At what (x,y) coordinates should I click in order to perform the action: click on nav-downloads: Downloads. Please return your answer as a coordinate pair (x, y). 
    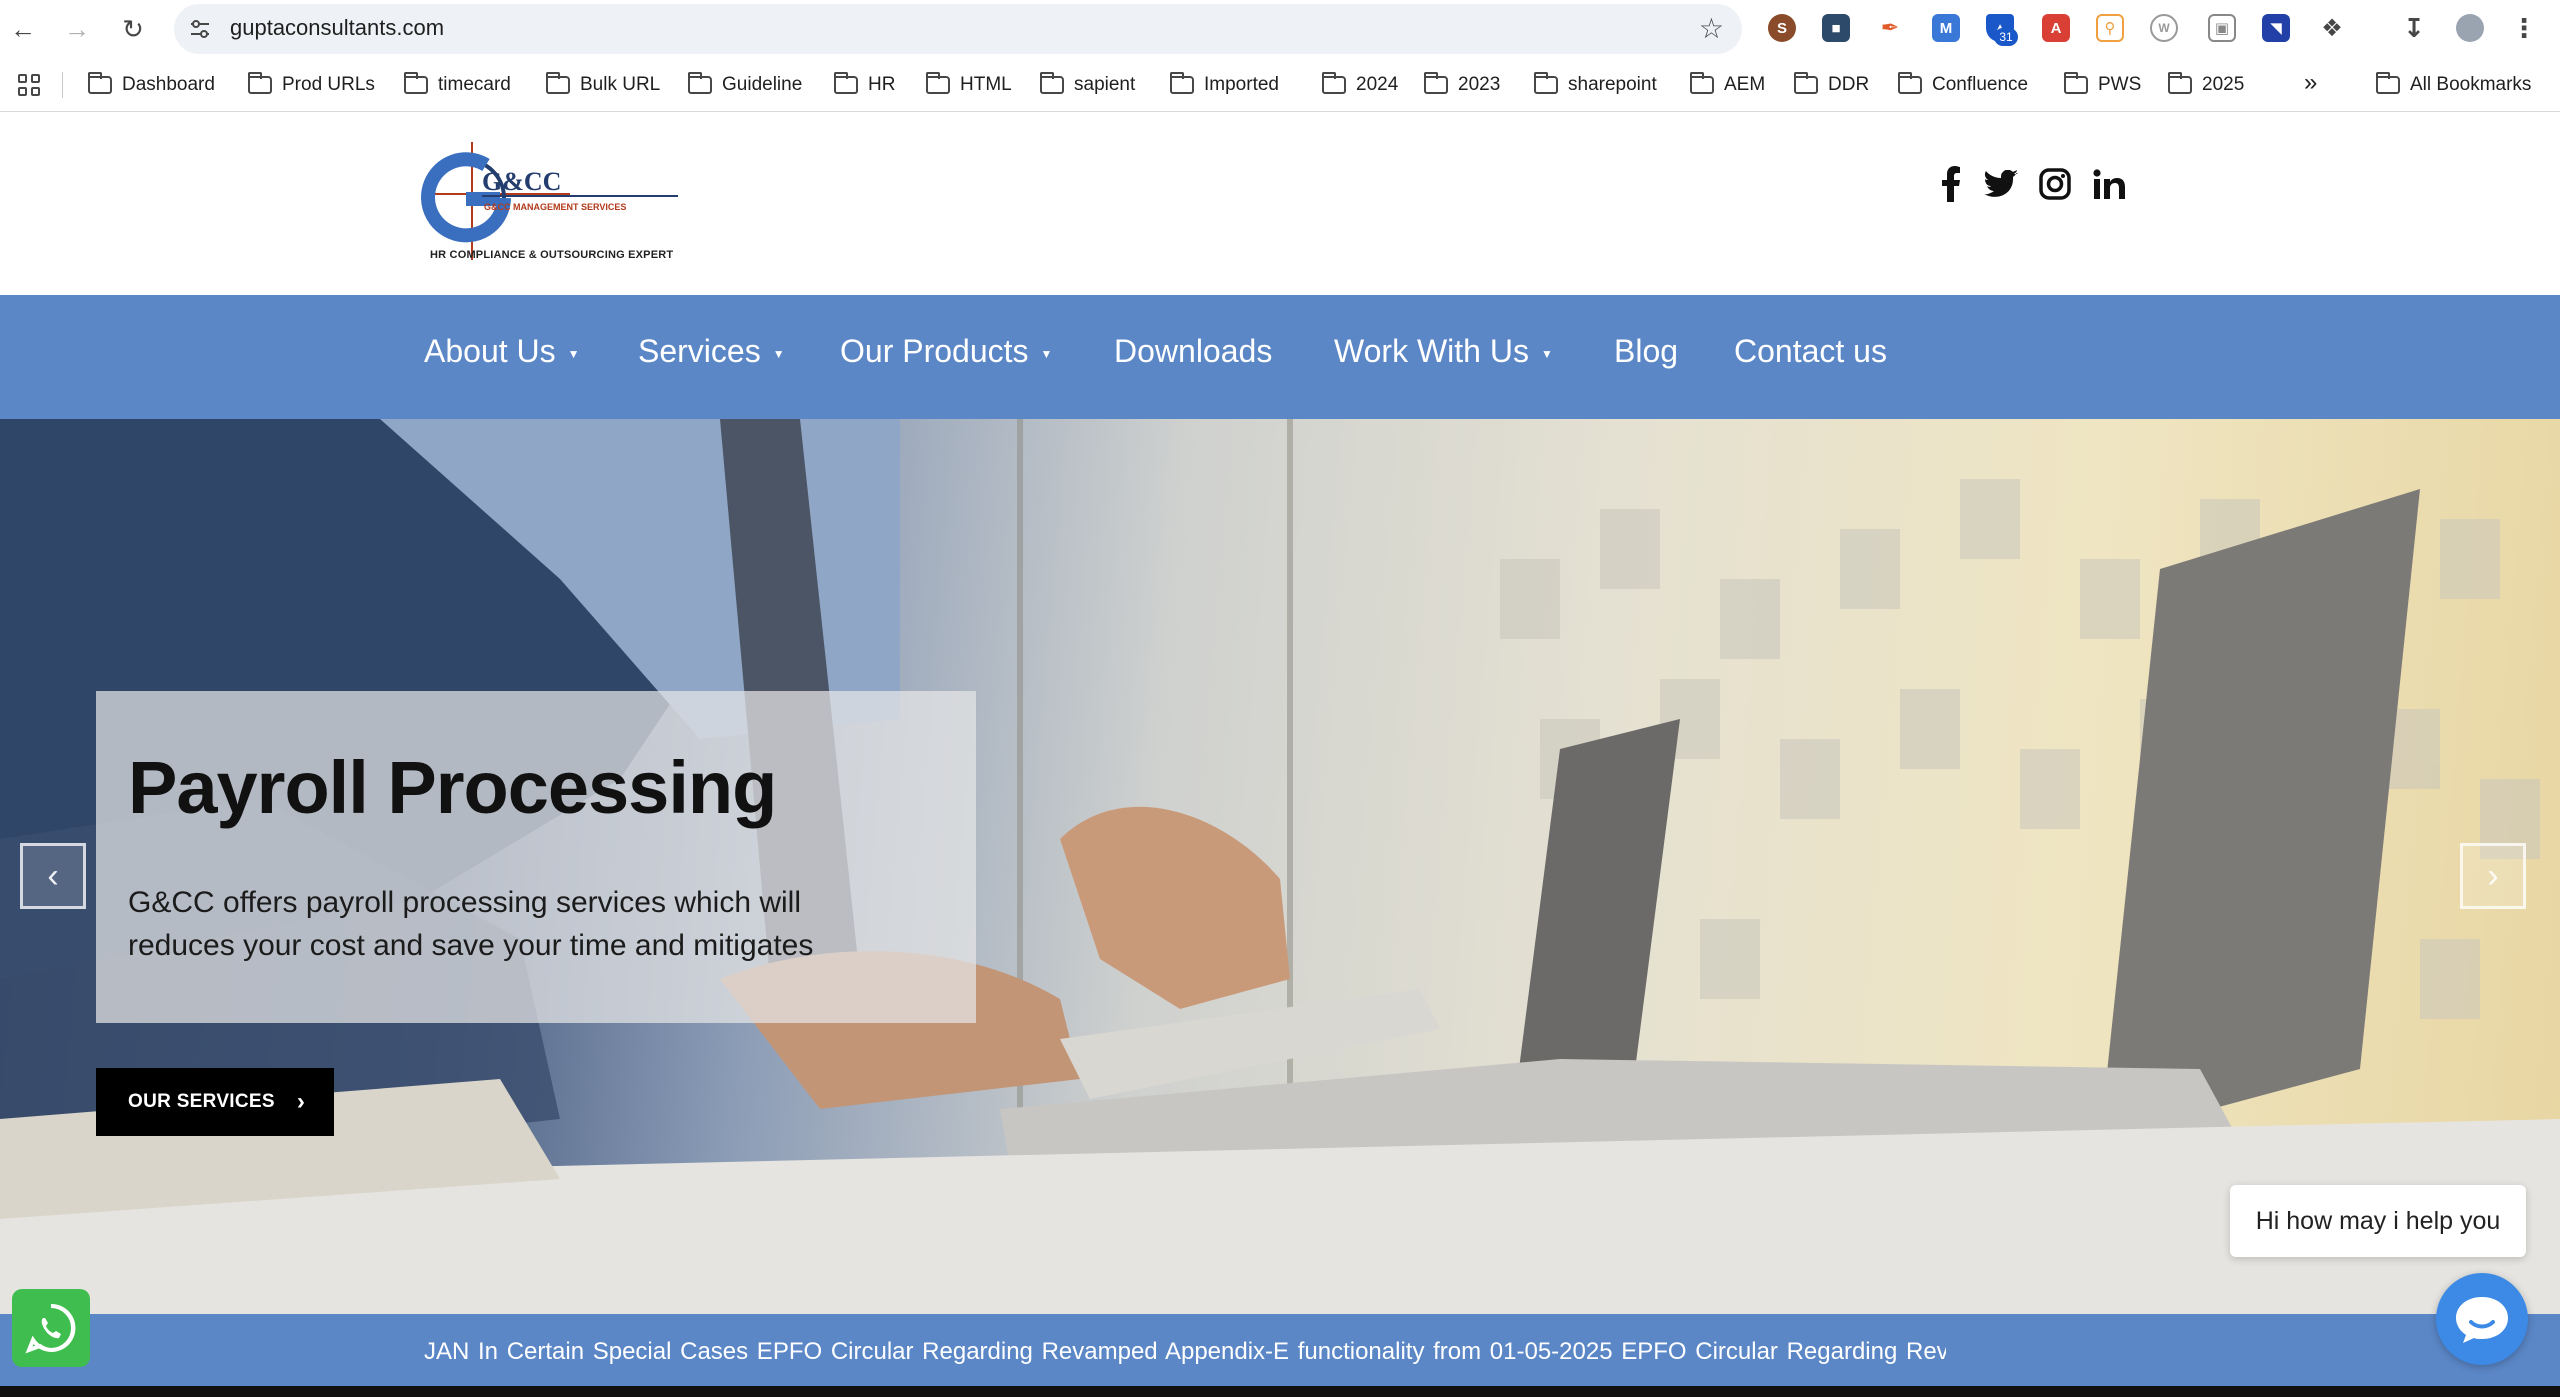
    Looking at the image, I should click on (1193, 351).